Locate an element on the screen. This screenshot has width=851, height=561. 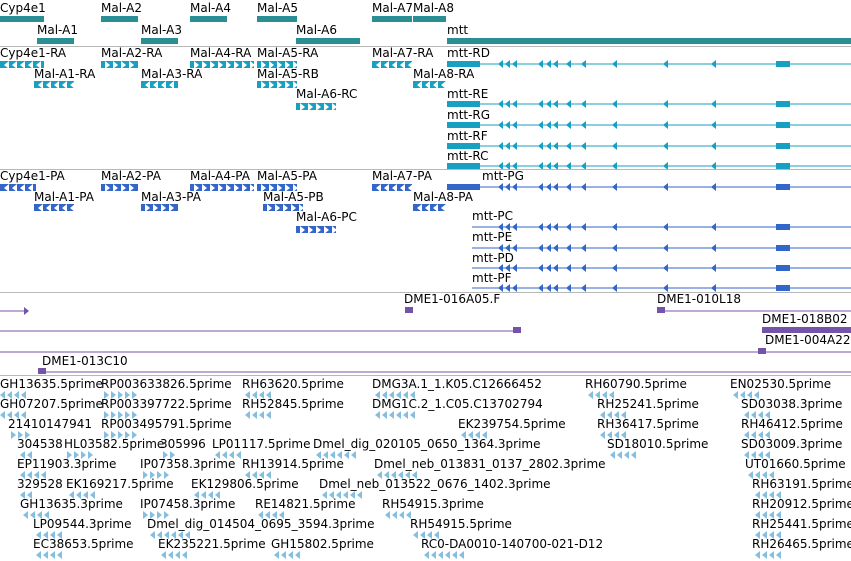
est-label: 329528 is located at coordinates (40, 484).